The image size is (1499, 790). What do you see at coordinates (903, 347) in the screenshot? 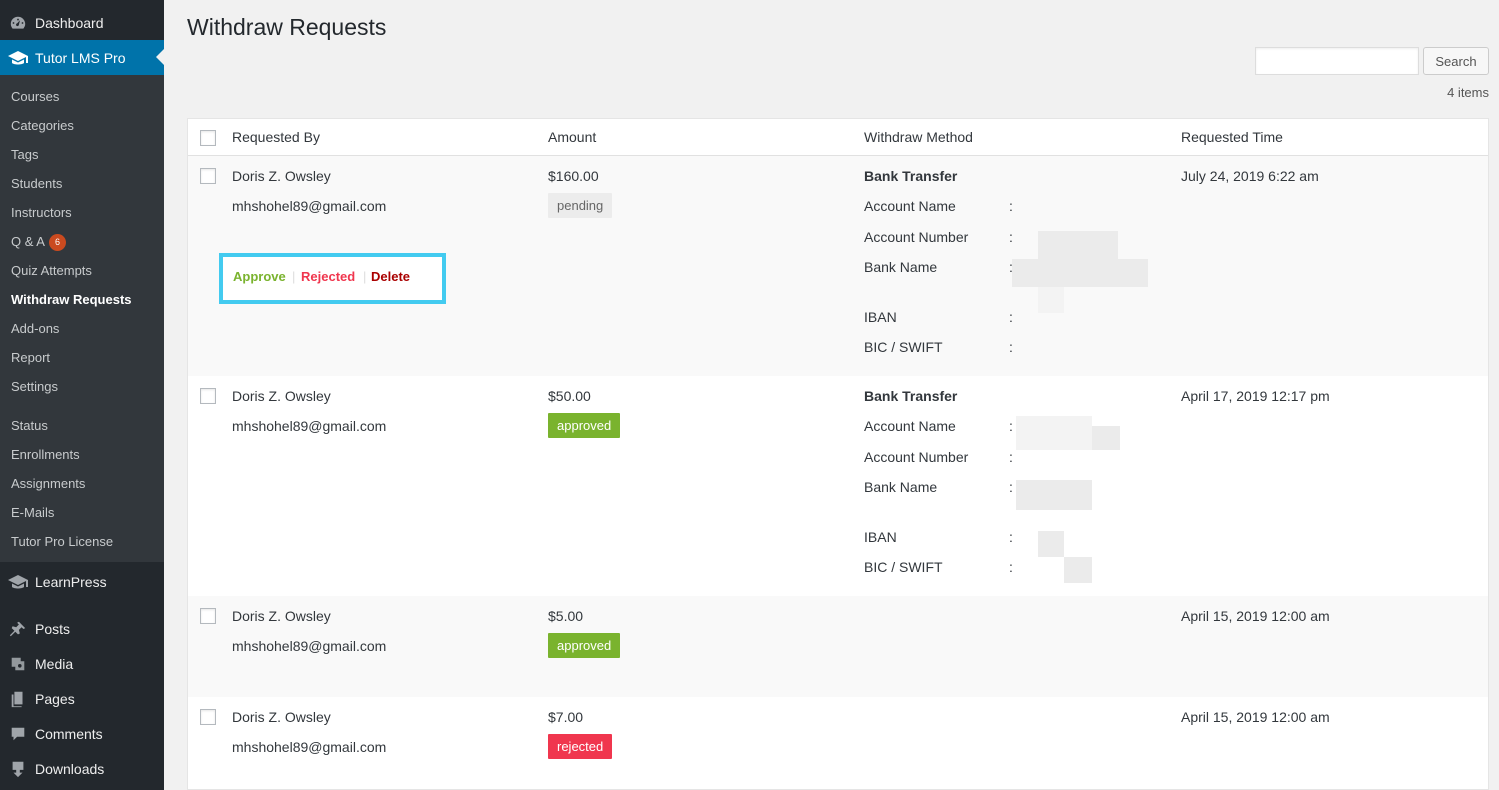
I see `field-bic-swift: BIC / SWIFT` at bounding box center [903, 347].